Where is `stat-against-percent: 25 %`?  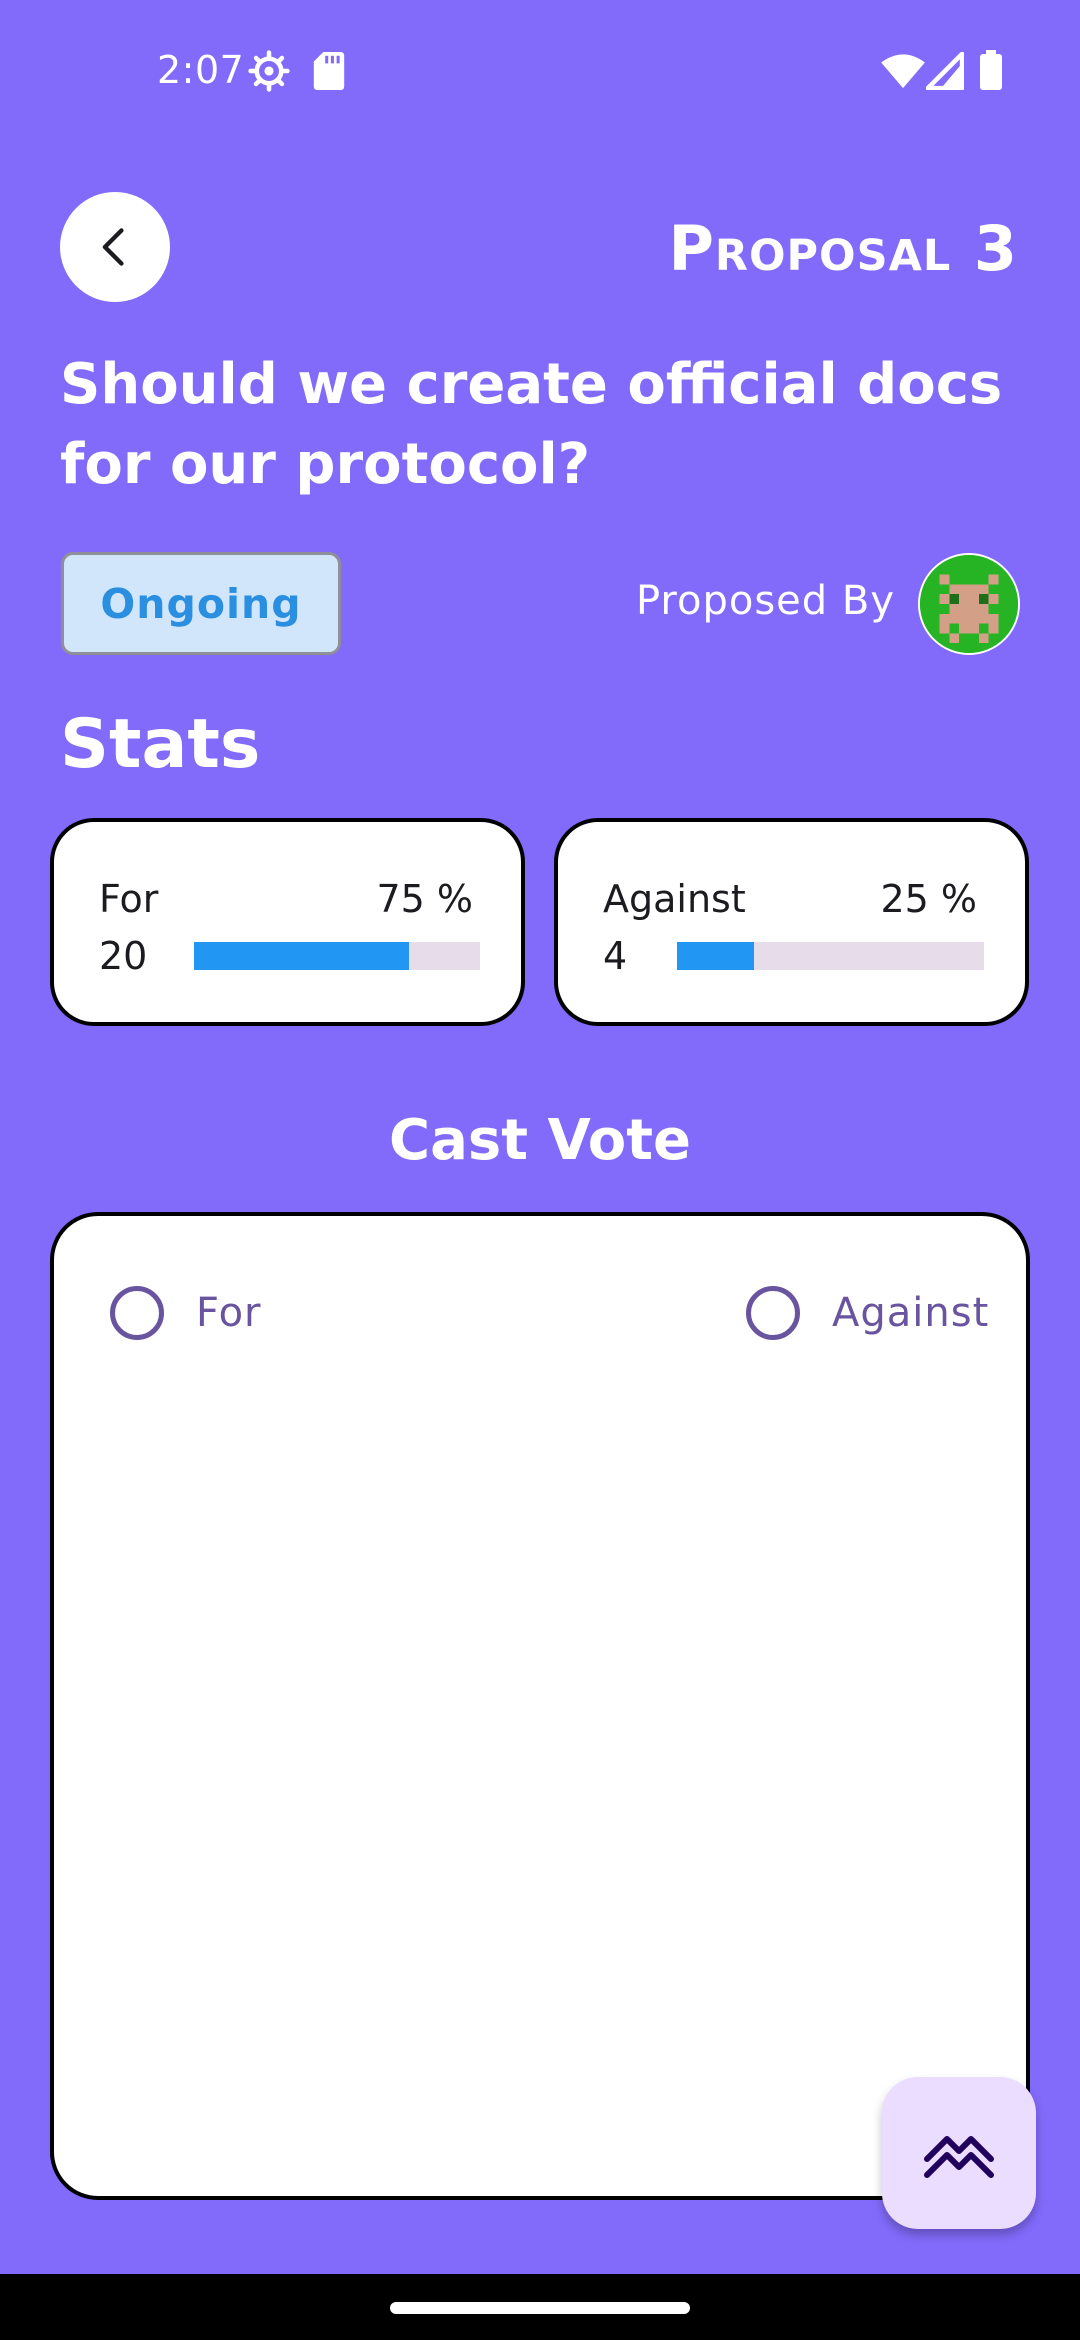 stat-against-percent: 25 % is located at coordinates (928, 899).